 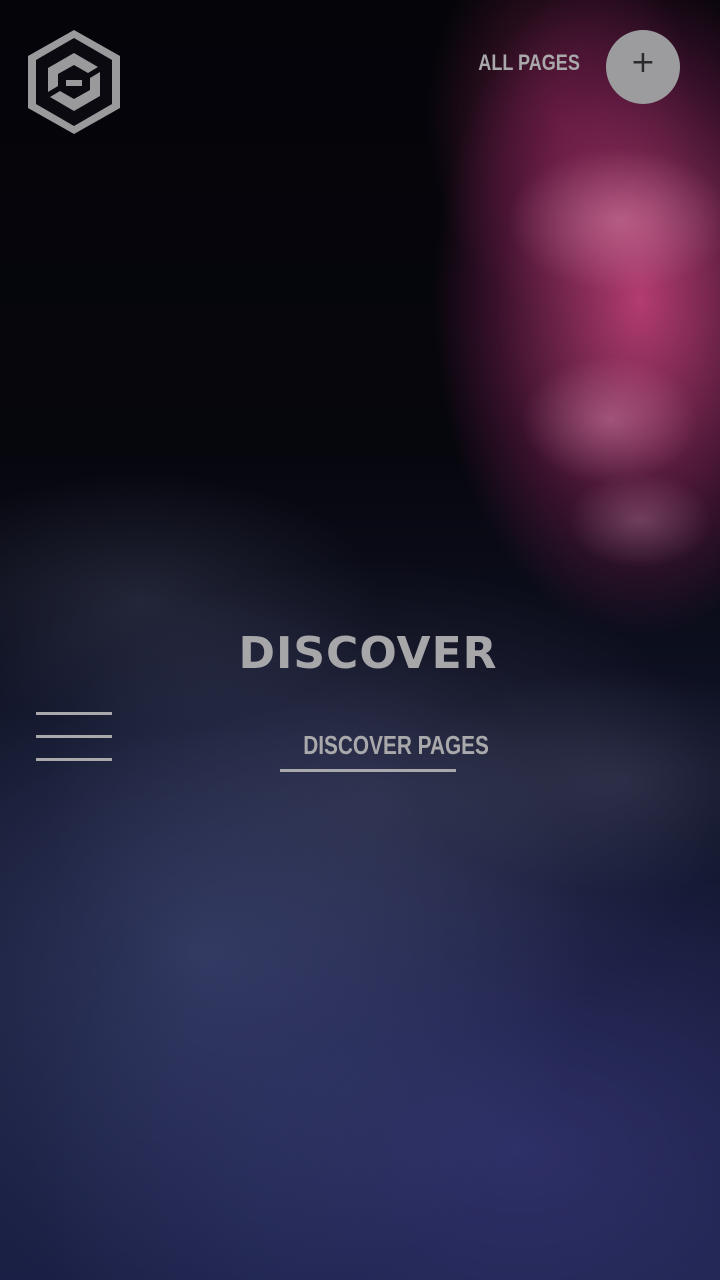 I want to click on all-pages-link: ALL PAGES, so click(x=529, y=63).